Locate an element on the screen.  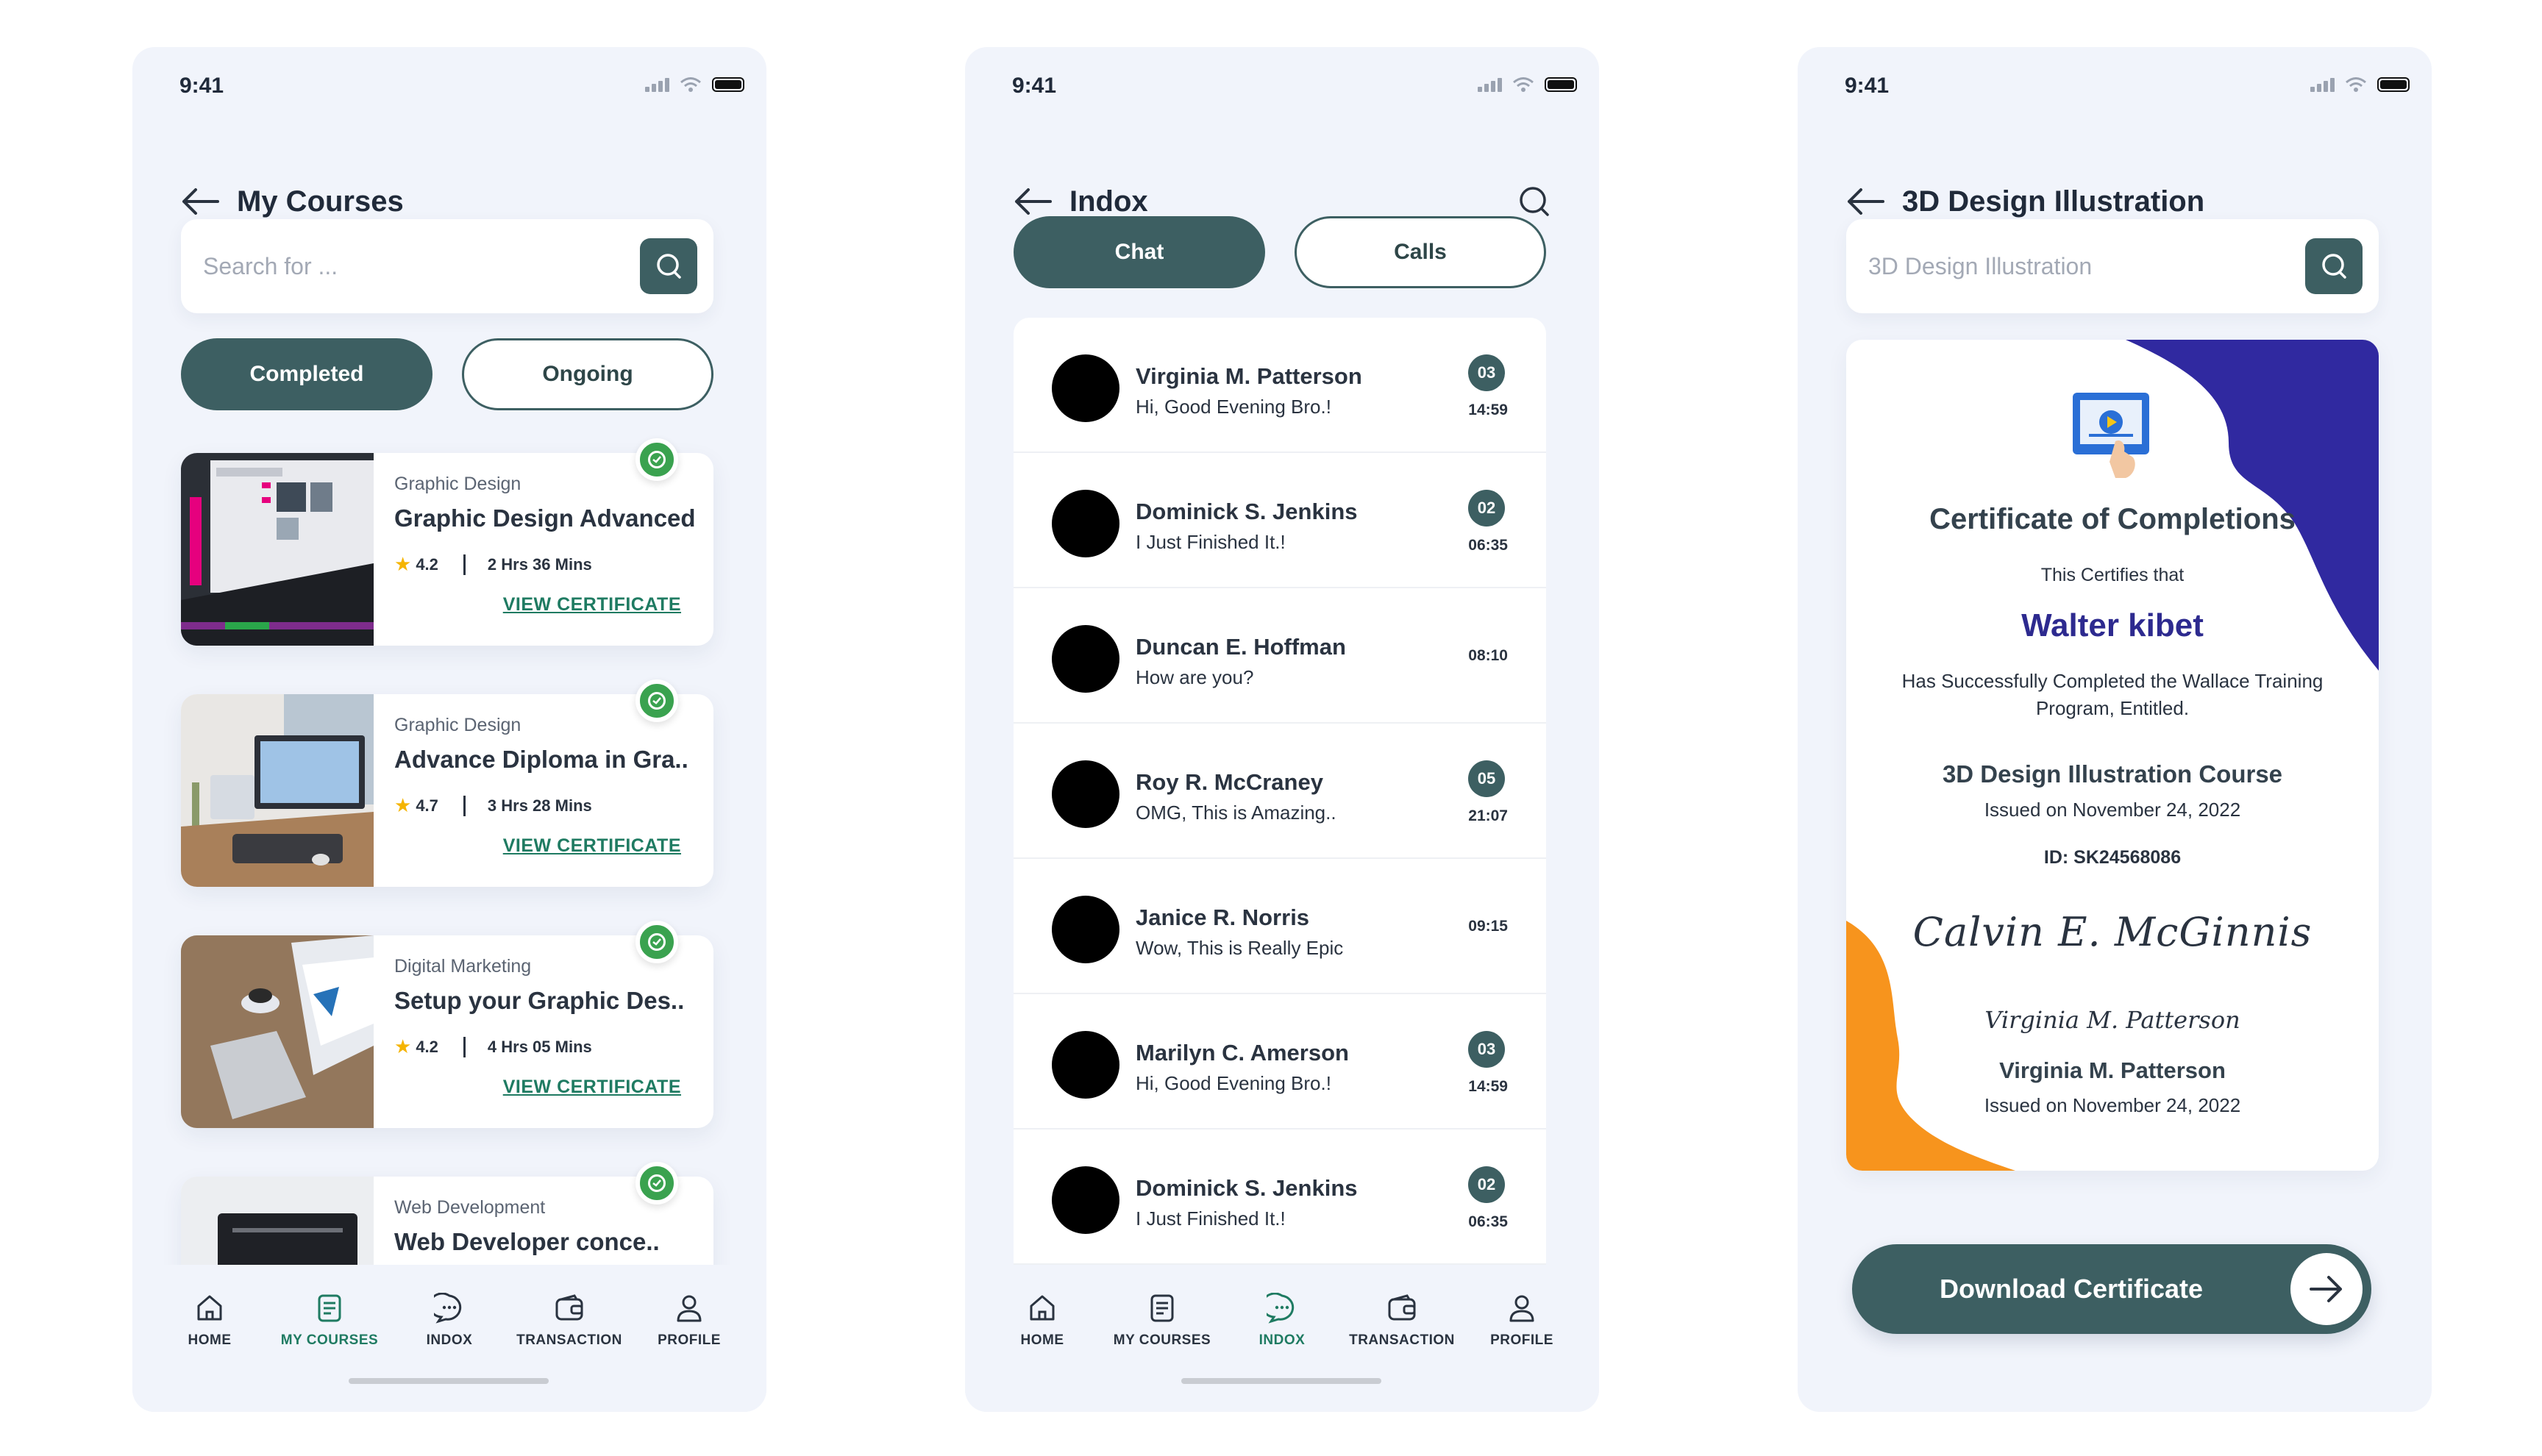
signal-icon is located at coordinates (657, 84).